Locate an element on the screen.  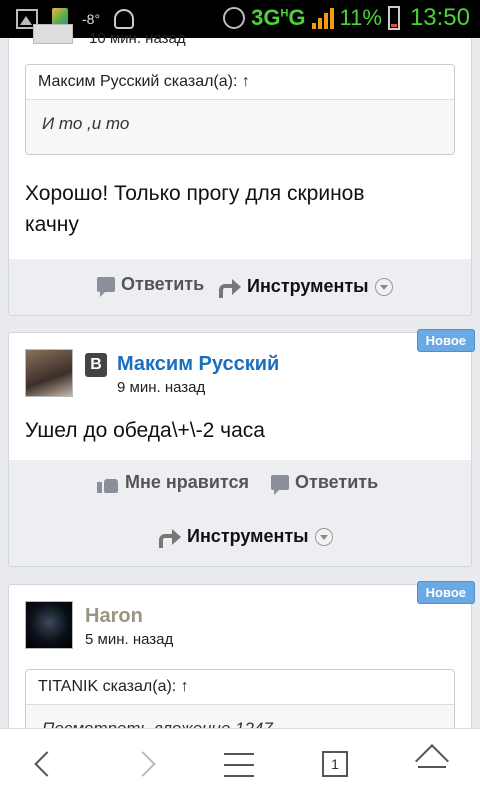
app-notification-icon is located at coordinates (124, 19).